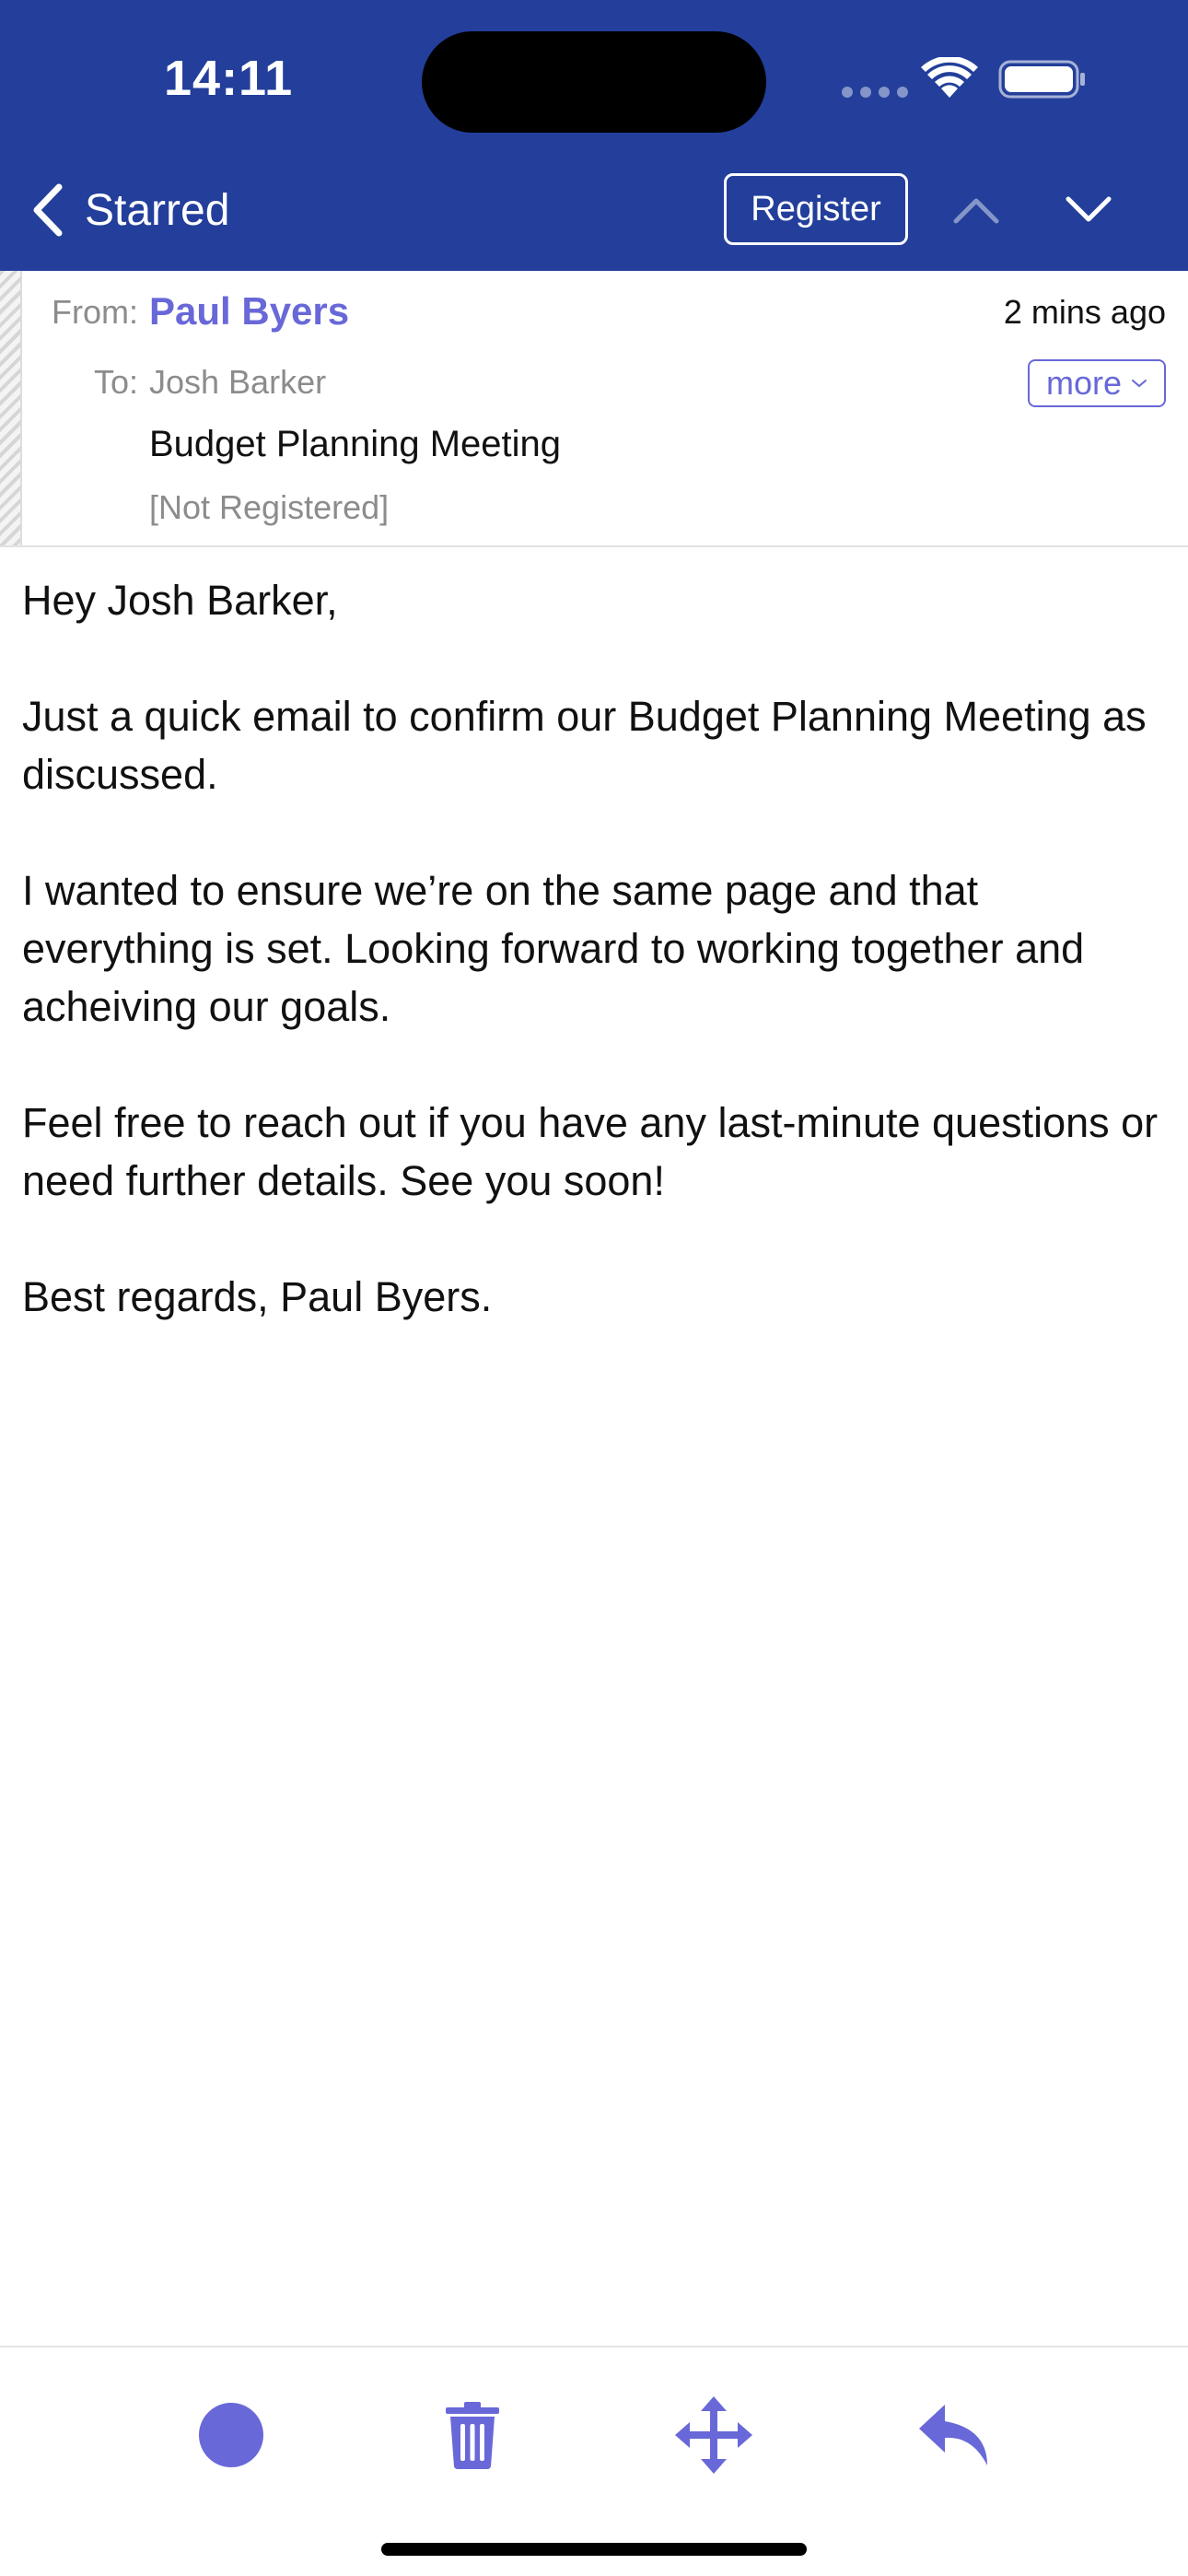 This screenshot has width=1188, height=2576. I want to click on more-details-button: more, so click(1097, 383).